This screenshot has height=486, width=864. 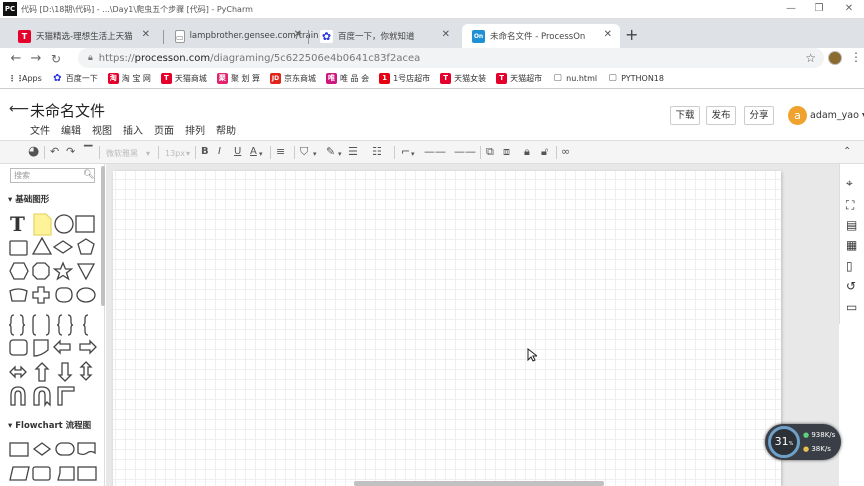 I want to click on sidebar-scrollbar, so click(x=103, y=236).